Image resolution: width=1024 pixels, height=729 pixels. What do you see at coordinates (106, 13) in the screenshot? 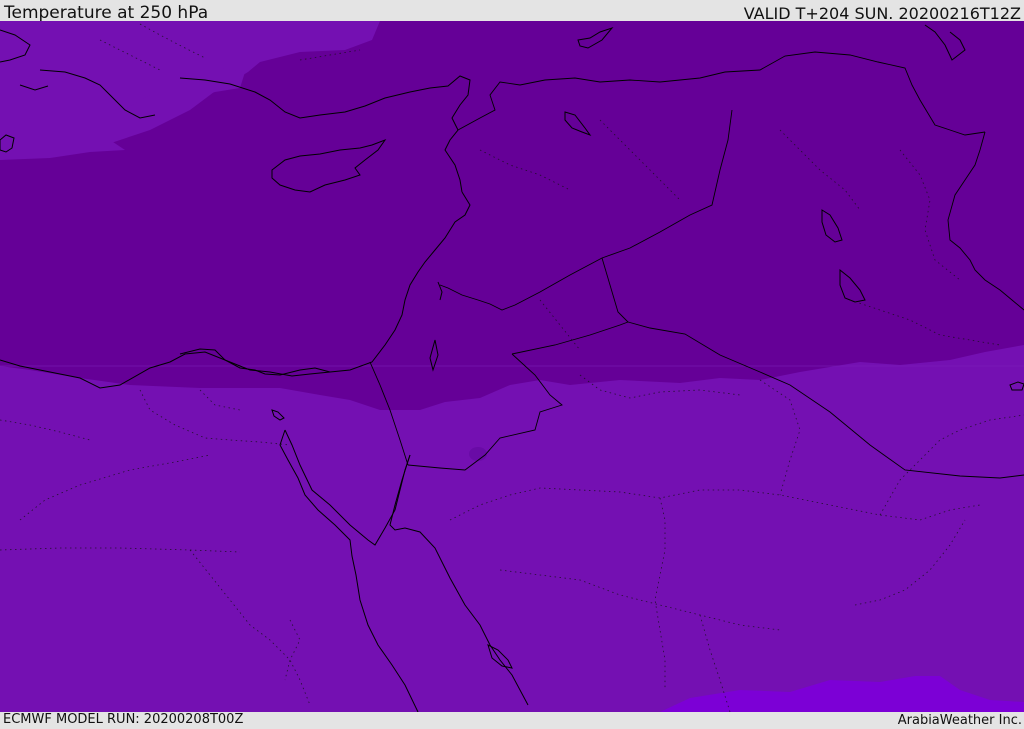
I see `map-title: Temperature at 250 hPa` at bounding box center [106, 13].